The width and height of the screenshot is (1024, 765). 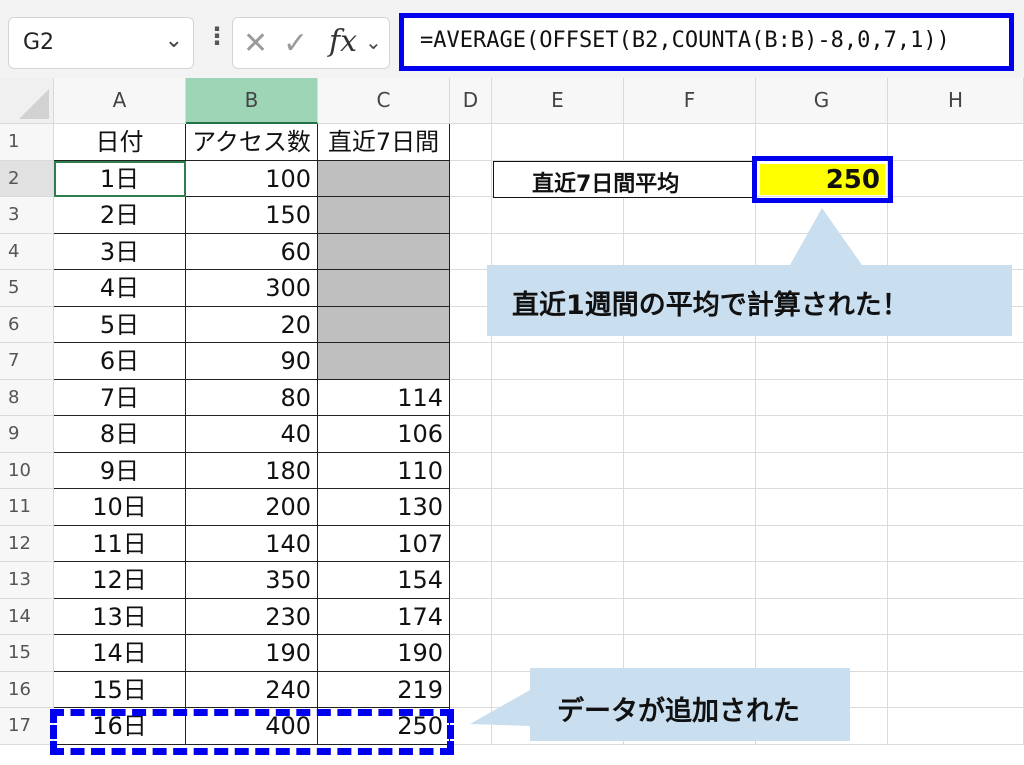 What do you see at coordinates (678, 711) in the screenshot?
I see `callout-bottom-text: データが追加された` at bounding box center [678, 711].